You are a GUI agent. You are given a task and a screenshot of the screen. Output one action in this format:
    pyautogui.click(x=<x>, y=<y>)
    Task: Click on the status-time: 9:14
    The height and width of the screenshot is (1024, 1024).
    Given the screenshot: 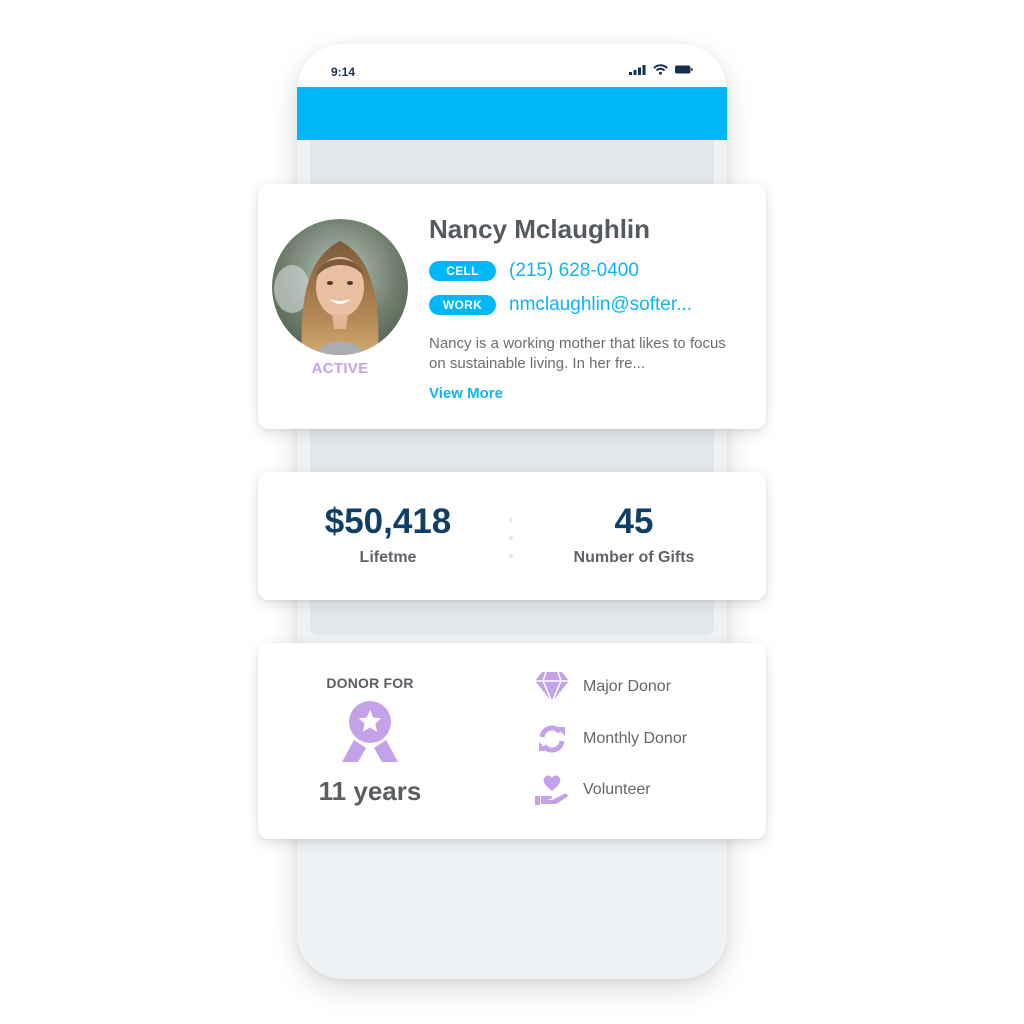 What is the action you would take?
    pyautogui.click(x=343, y=72)
    